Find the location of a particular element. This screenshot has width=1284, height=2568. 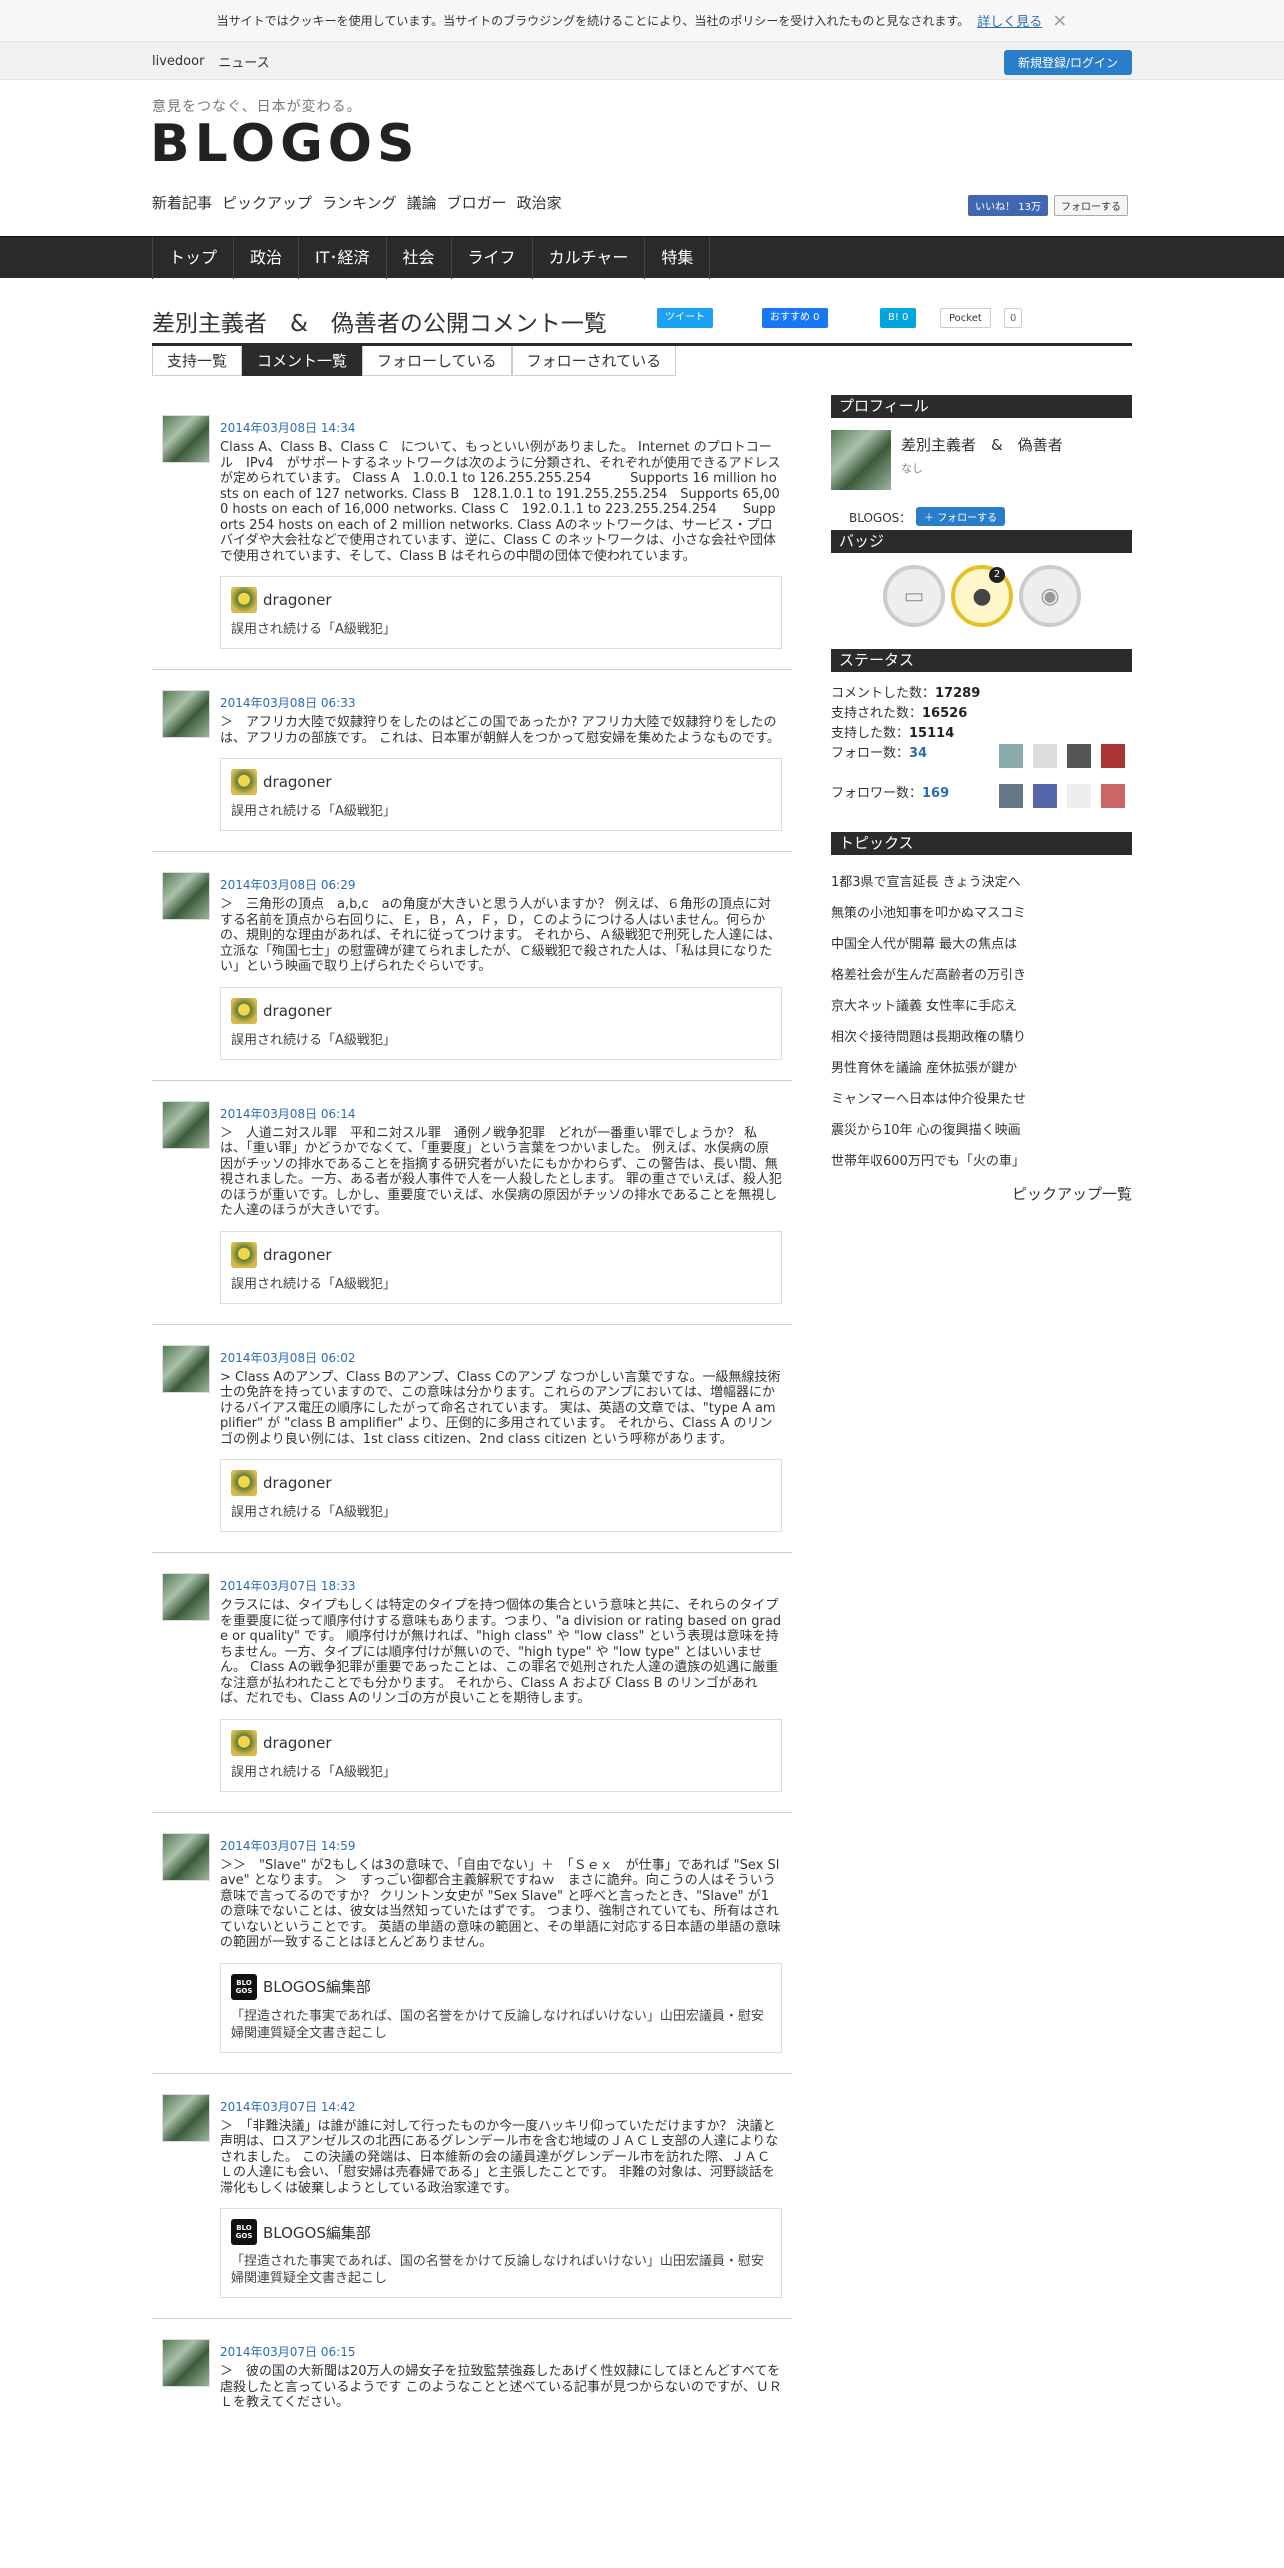

nav-it-economy: IT･経済 is located at coordinates (342, 258).